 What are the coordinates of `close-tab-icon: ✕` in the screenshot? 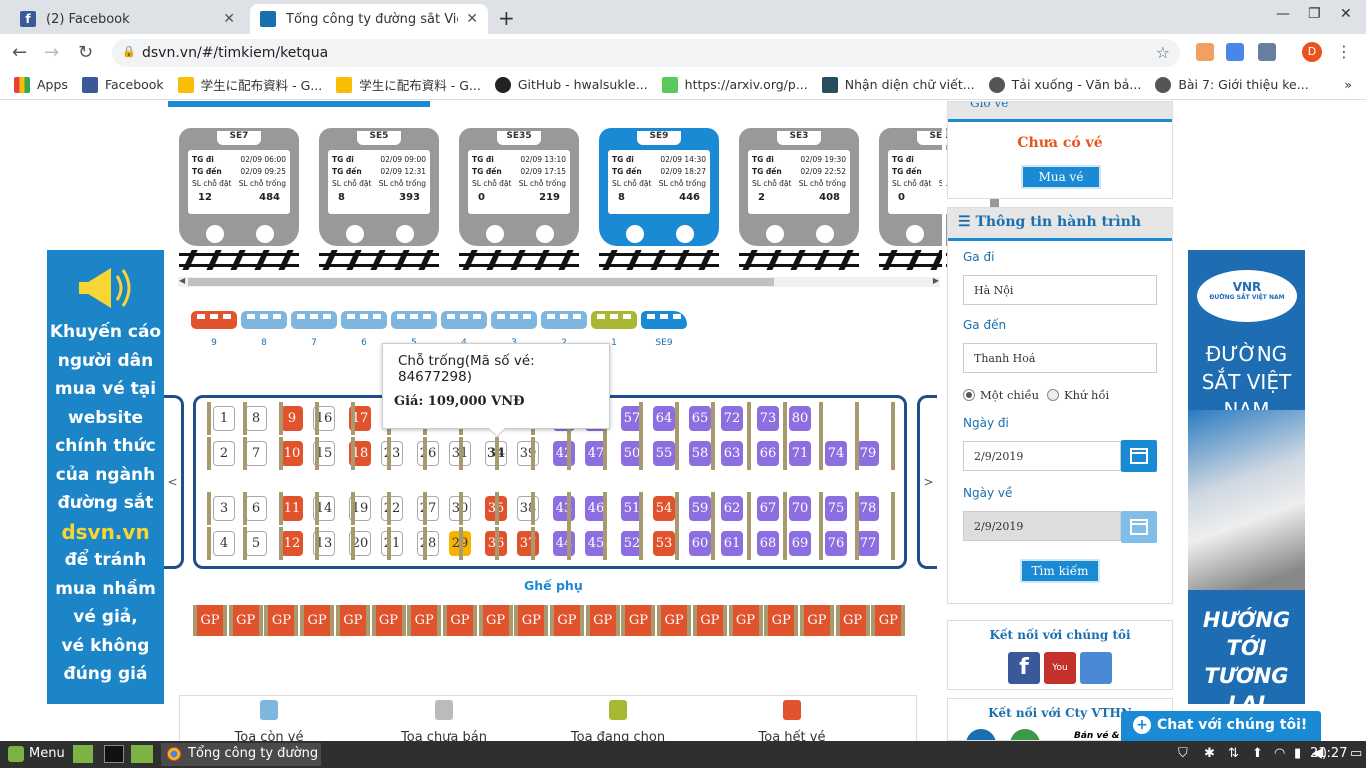 It's located at (229, 19).